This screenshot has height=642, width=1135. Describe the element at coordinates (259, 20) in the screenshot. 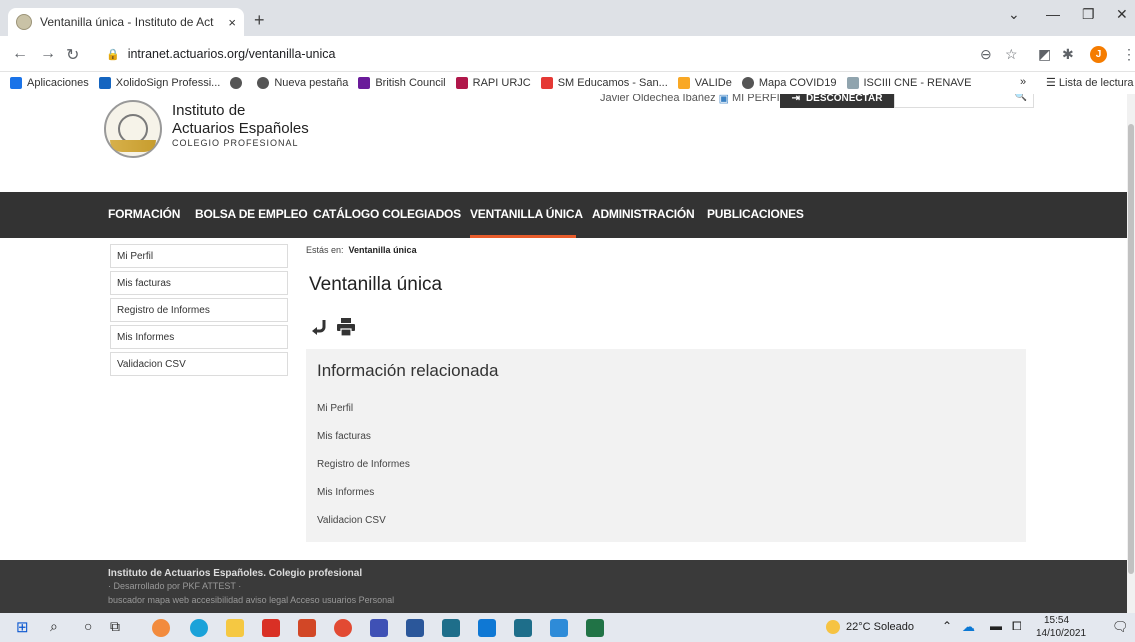

I see `new-tab-button: +` at that location.